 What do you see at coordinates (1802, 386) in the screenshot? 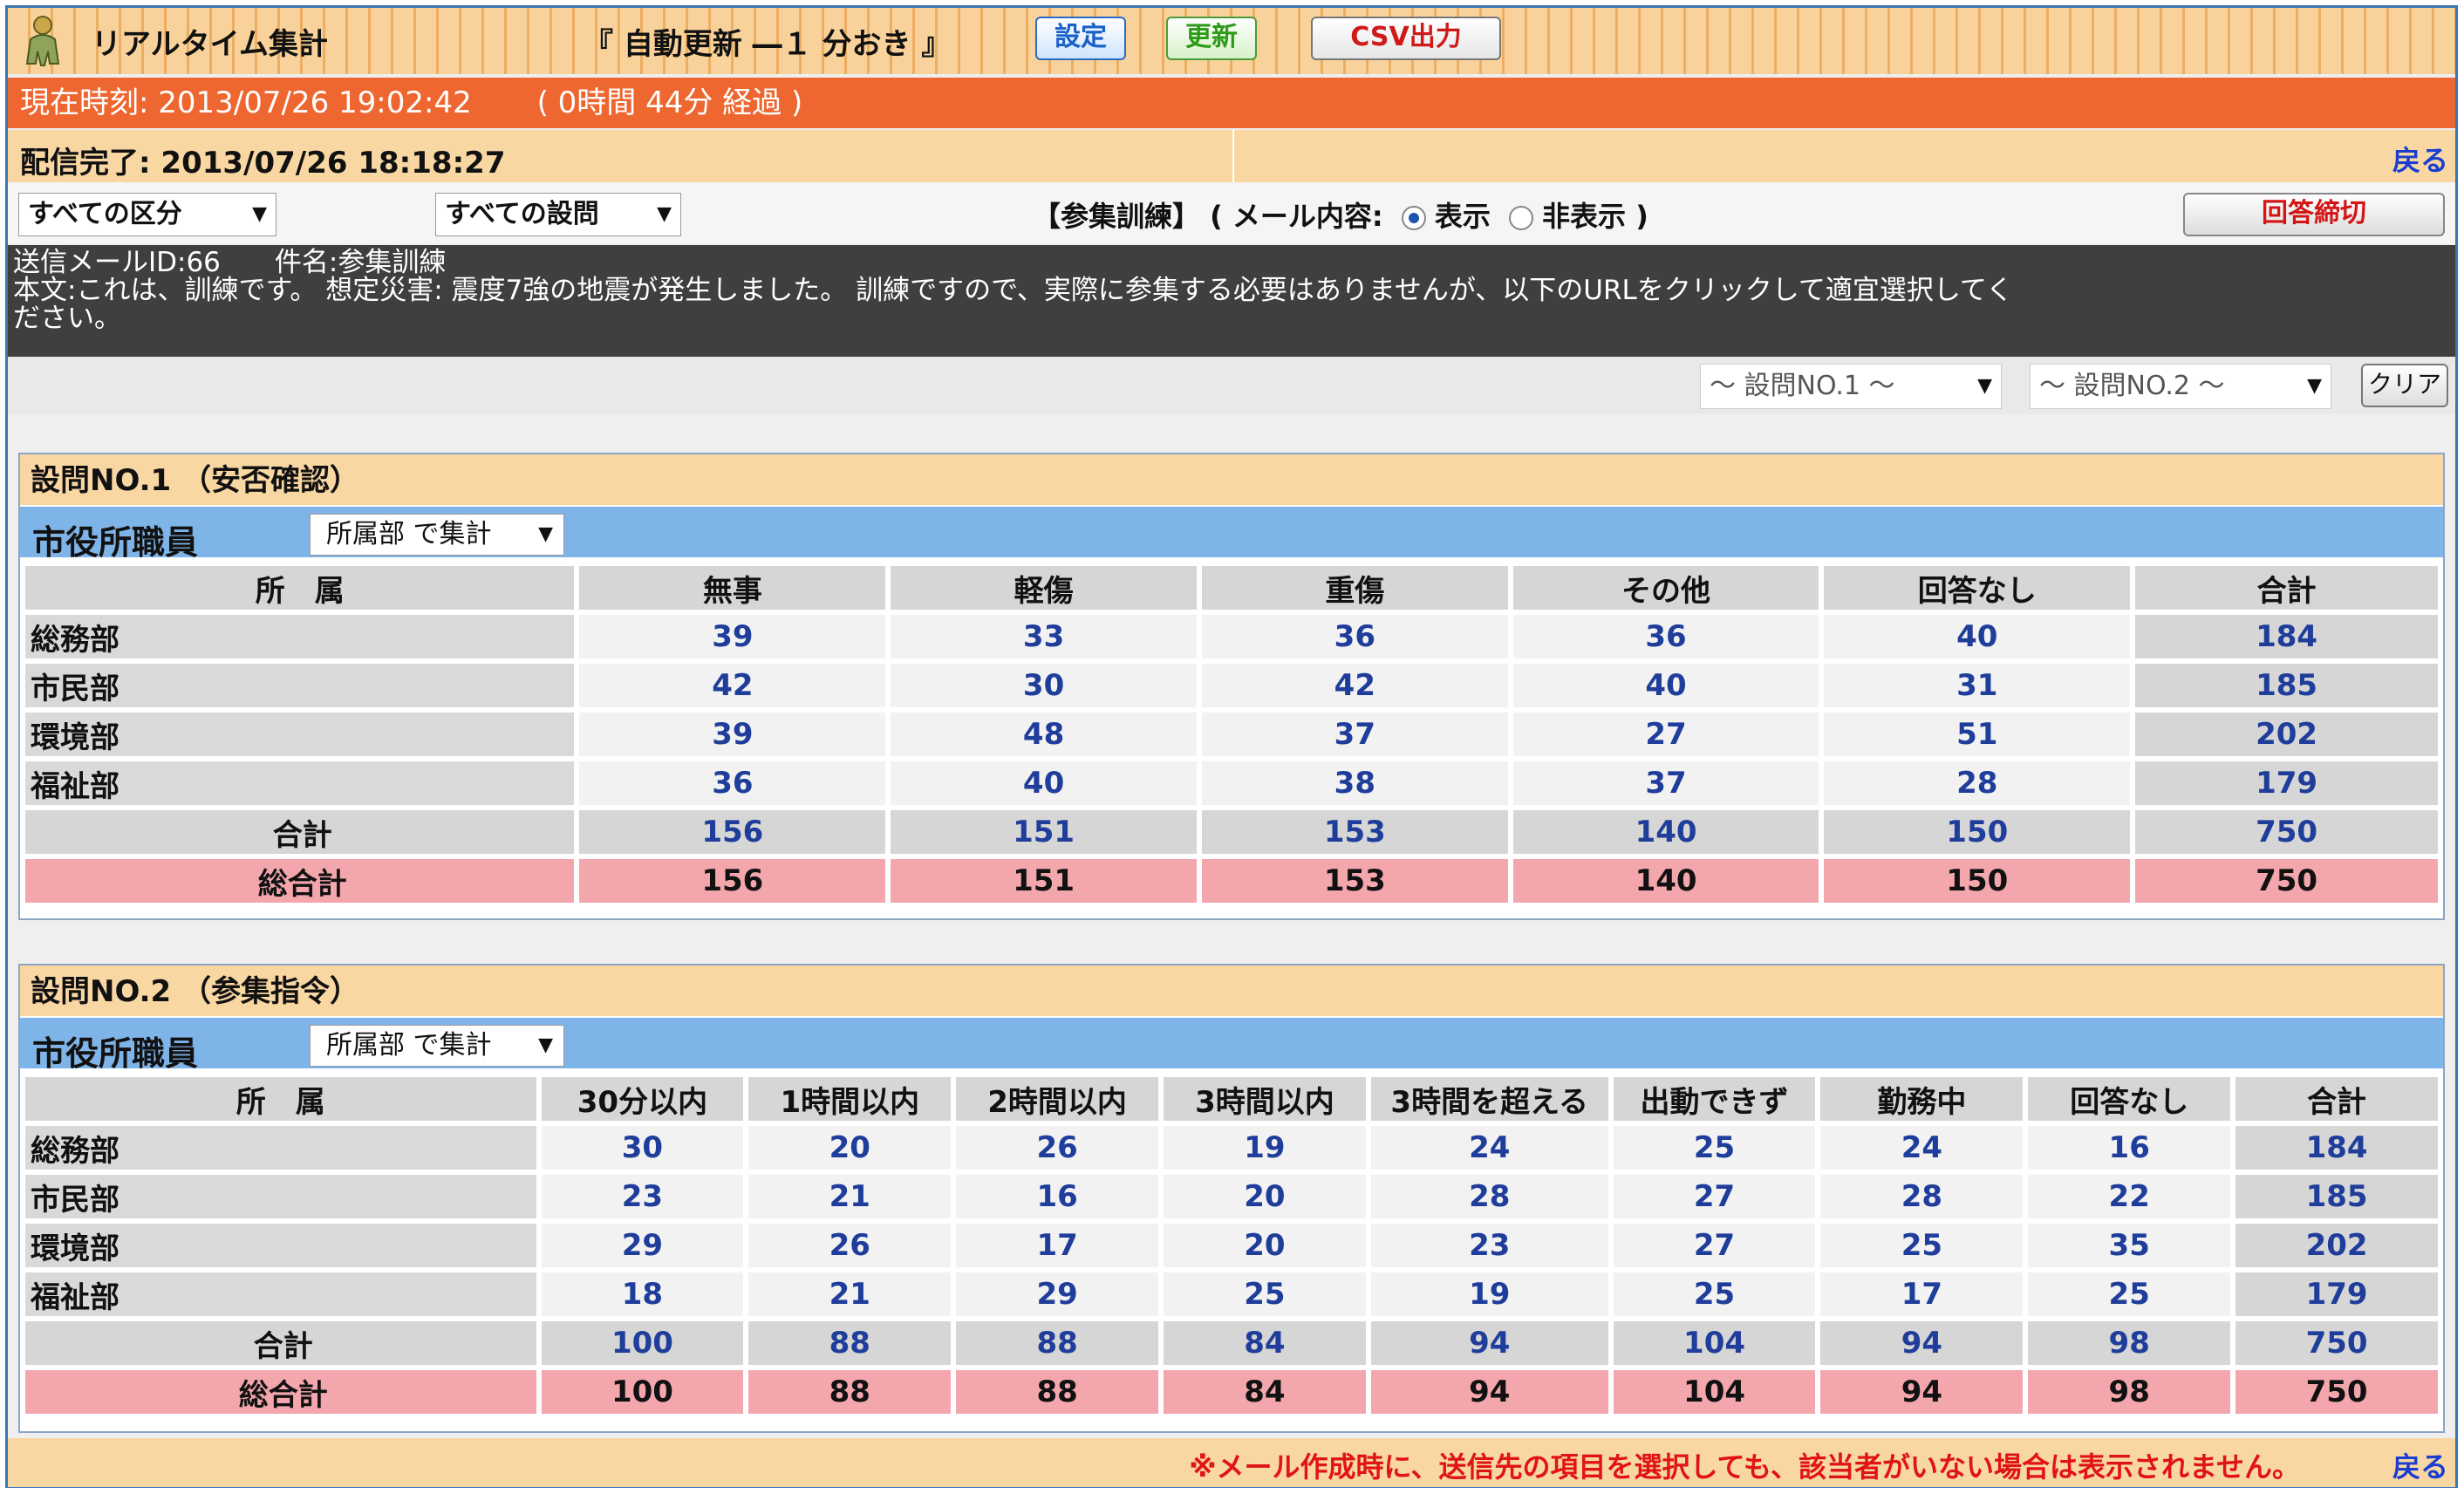
I see `q1-filter-value: ～ 設問NO.1 ～` at bounding box center [1802, 386].